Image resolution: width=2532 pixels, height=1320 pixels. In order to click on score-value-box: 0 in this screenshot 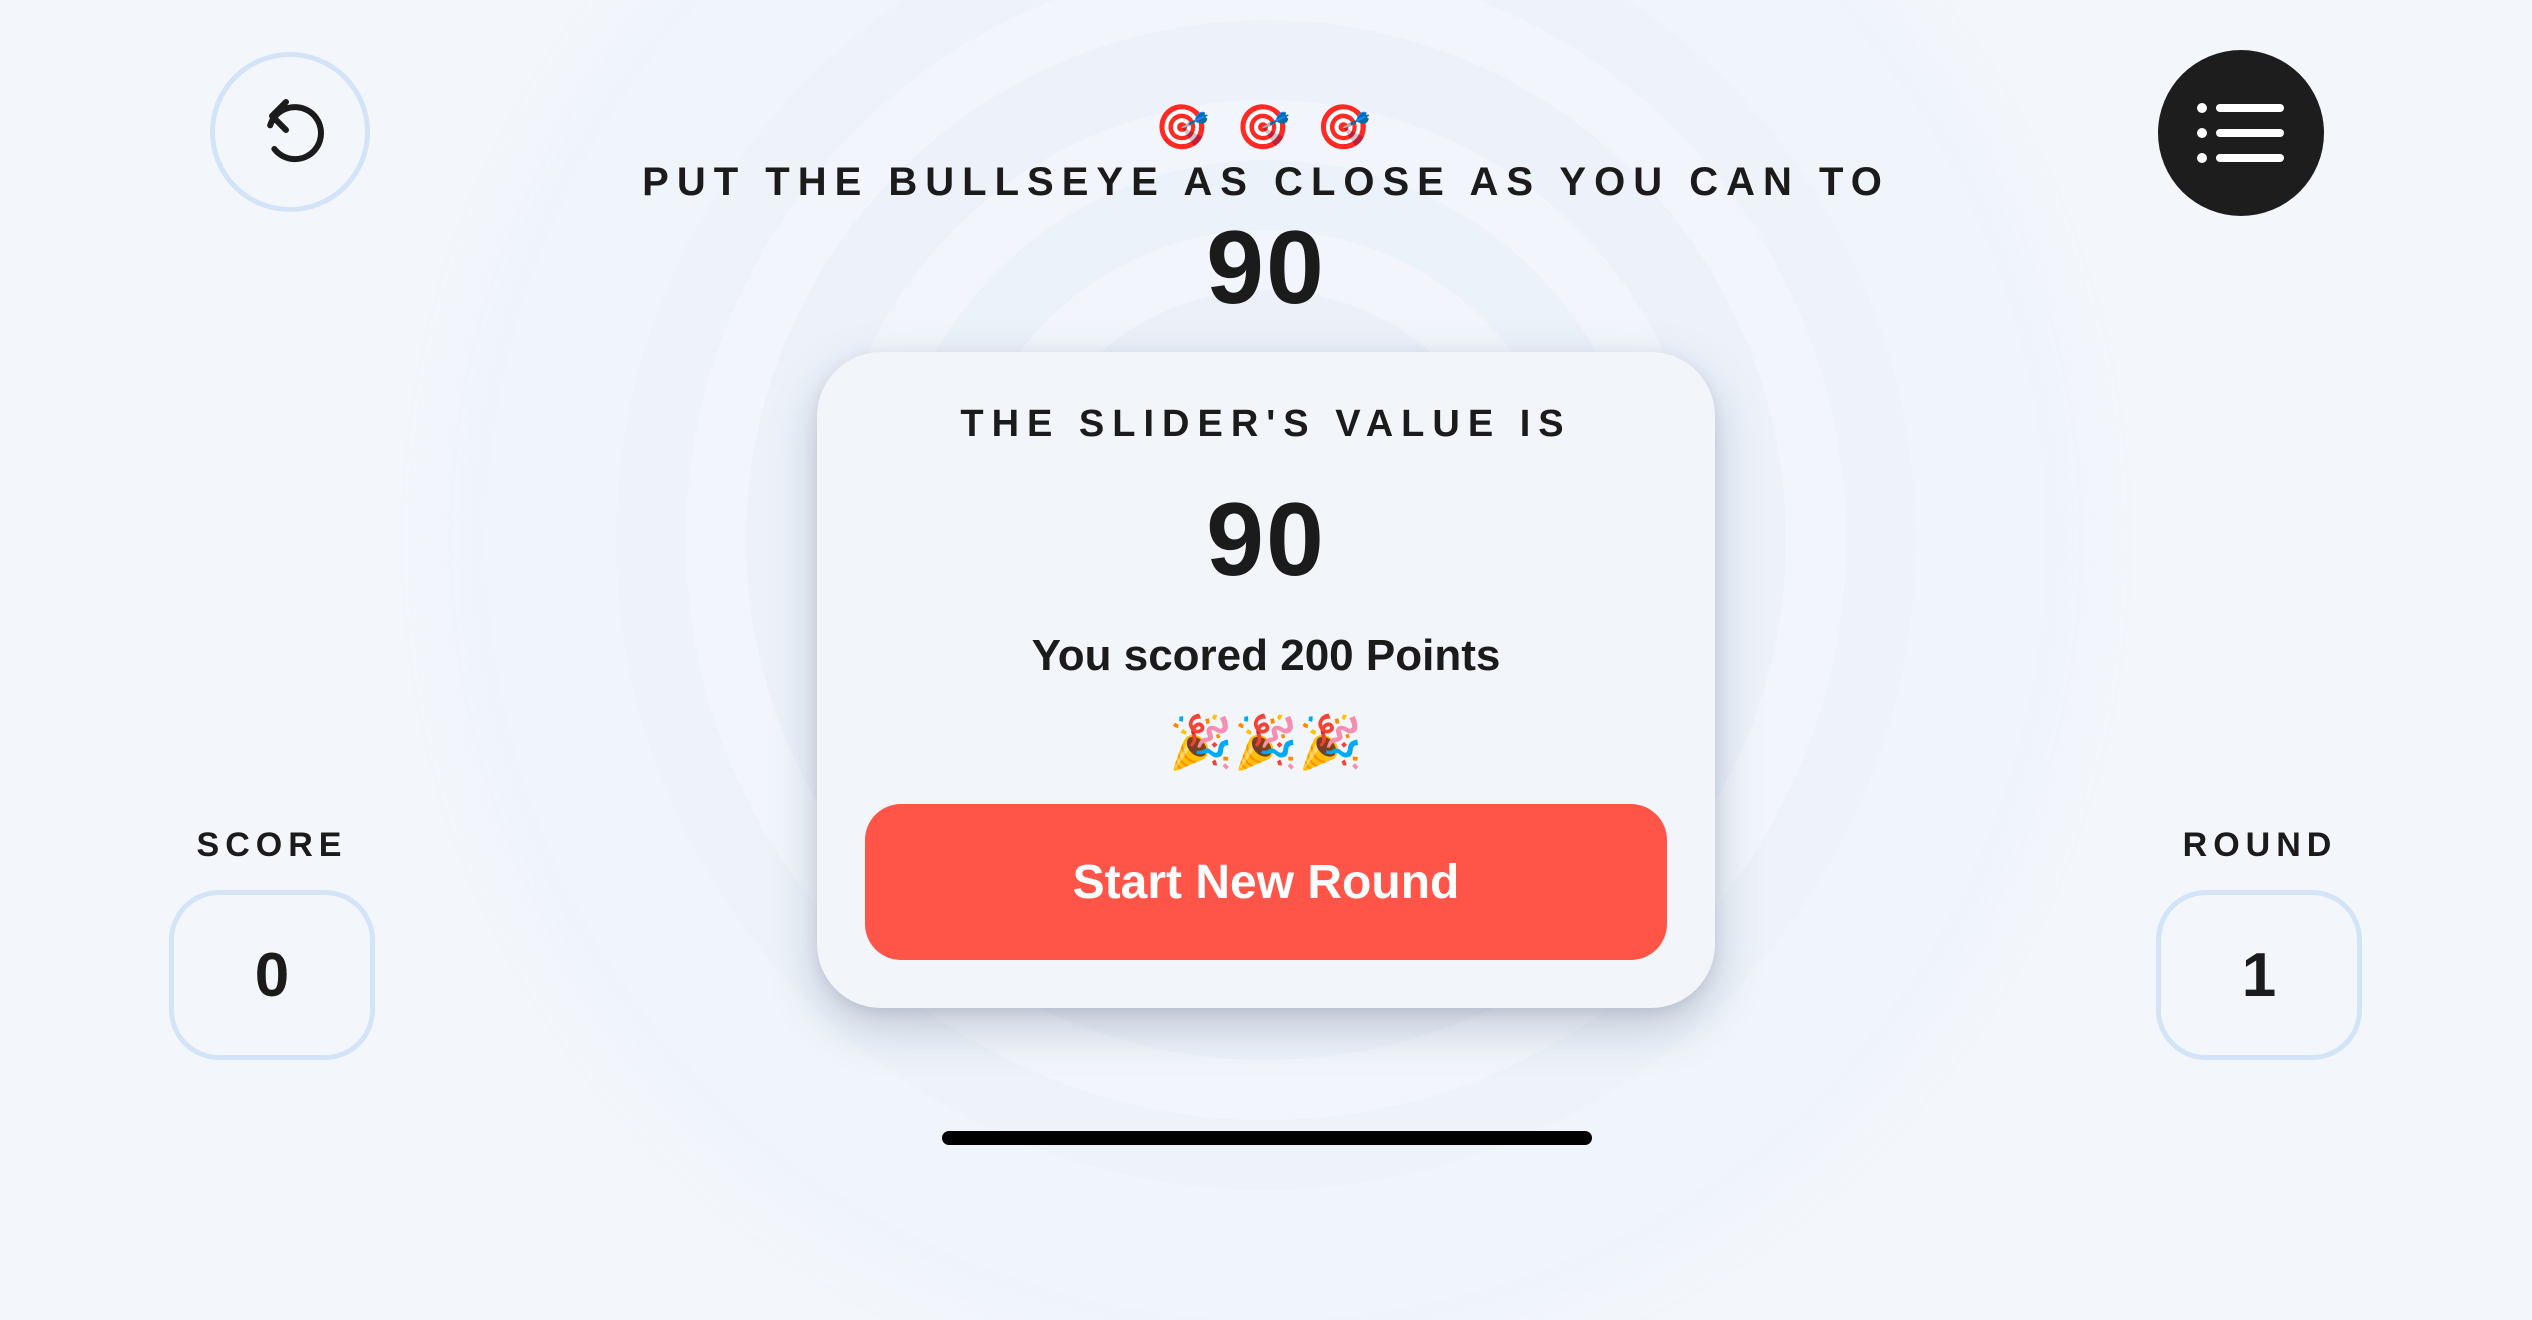, I will do `click(272, 975)`.